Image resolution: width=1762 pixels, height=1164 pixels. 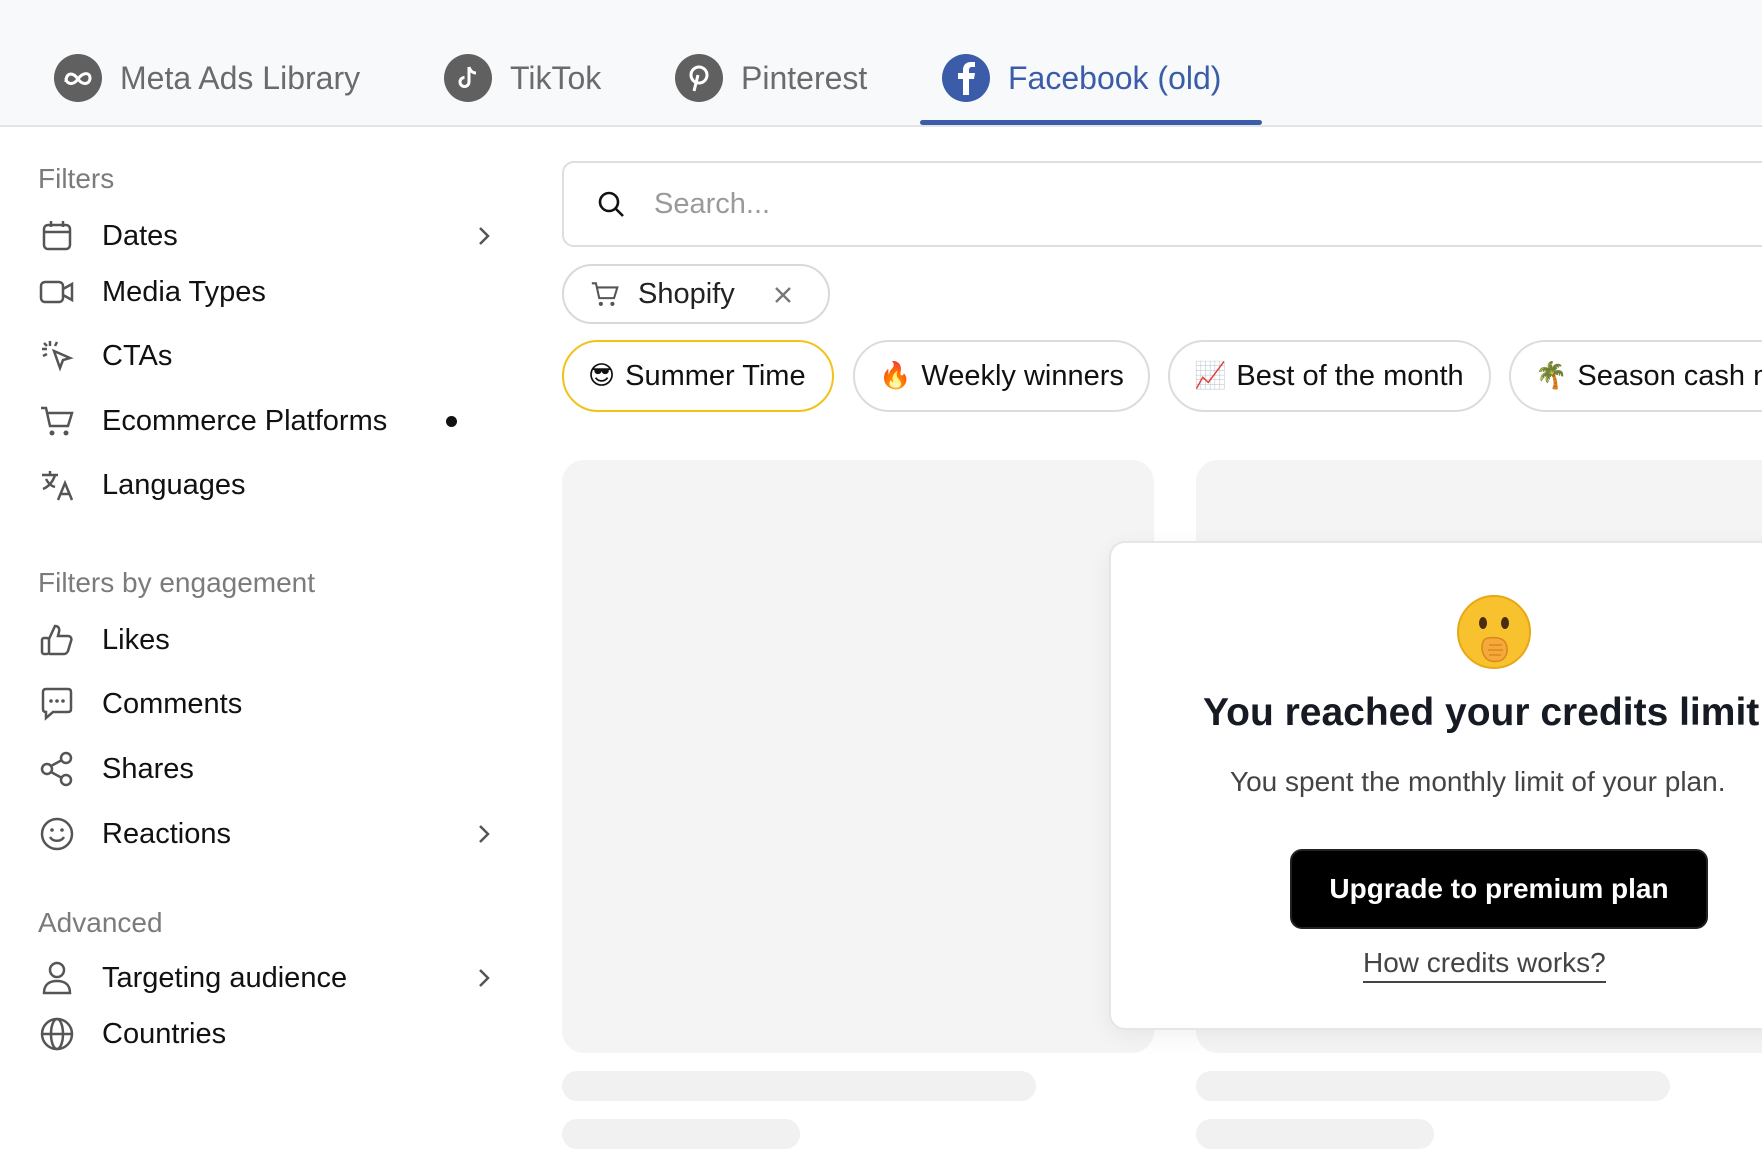 What do you see at coordinates (240, 77) in the screenshot?
I see `tab-label: Meta Ads Library` at bounding box center [240, 77].